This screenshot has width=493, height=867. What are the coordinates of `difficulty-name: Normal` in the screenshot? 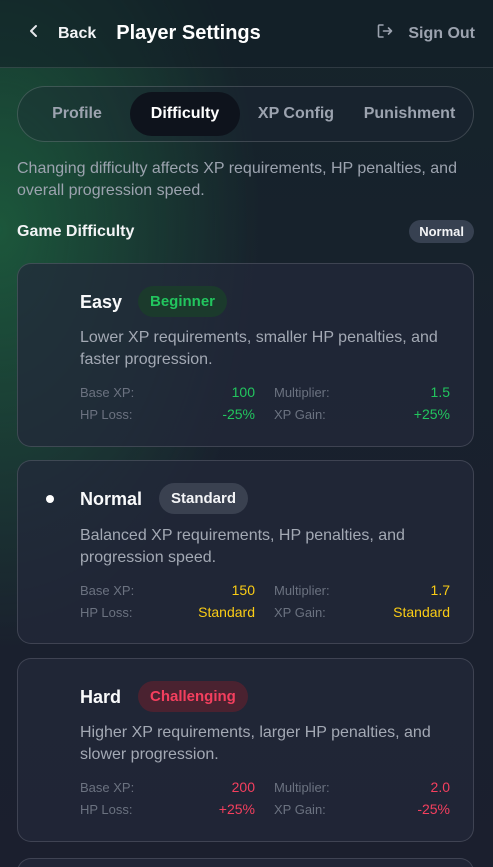 It's located at (111, 499).